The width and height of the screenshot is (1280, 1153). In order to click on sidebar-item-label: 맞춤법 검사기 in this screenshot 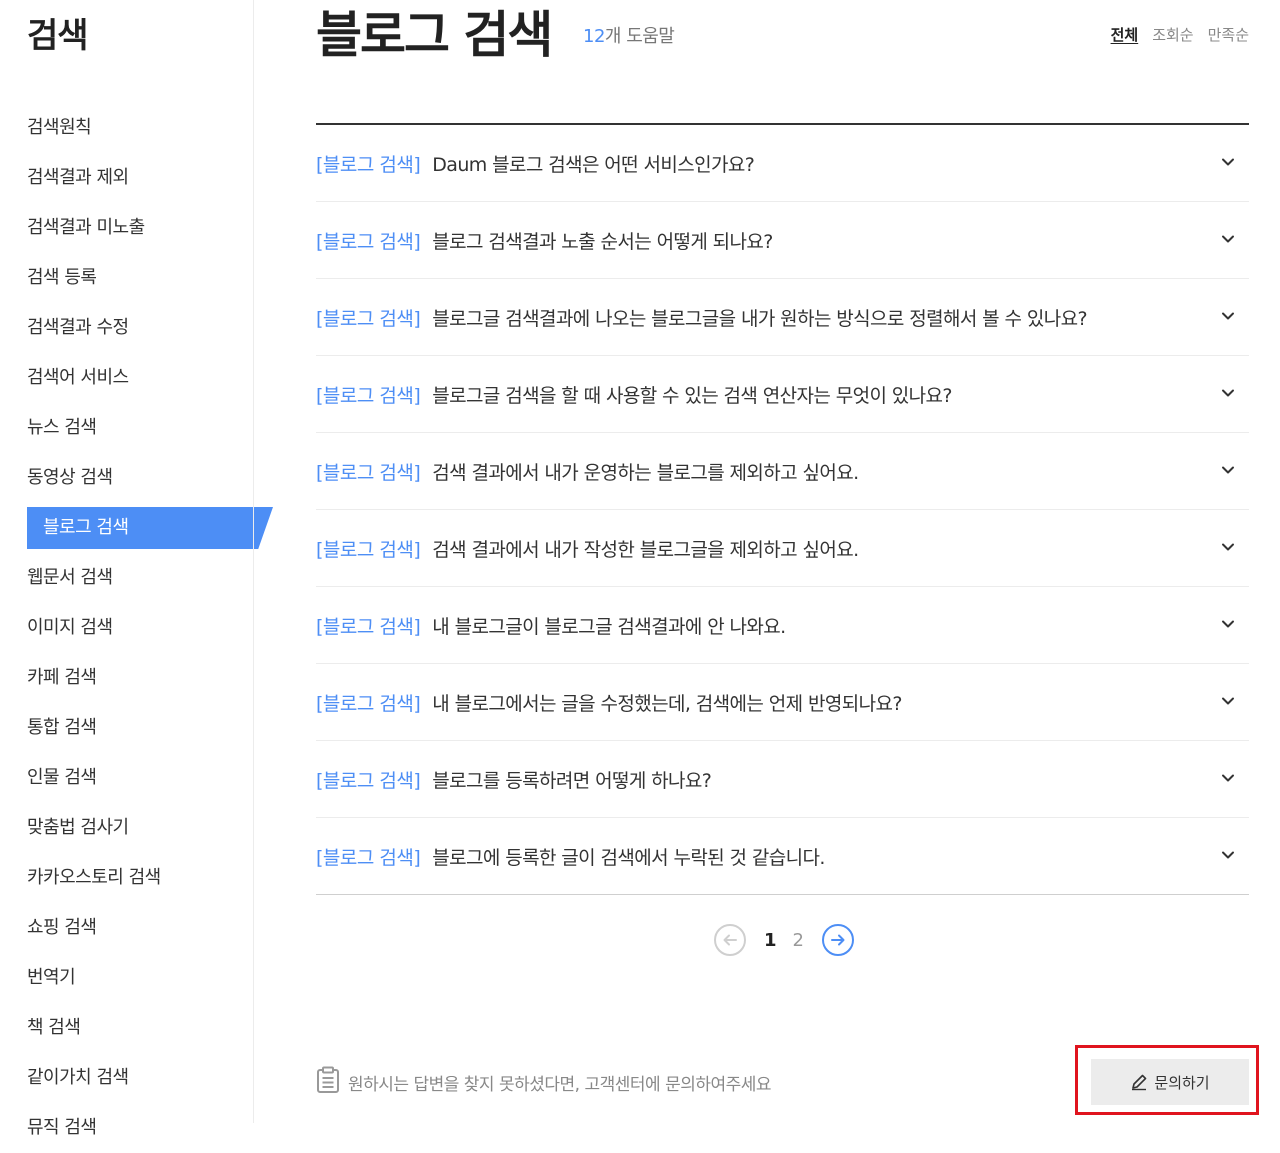, I will do `click(78, 827)`.